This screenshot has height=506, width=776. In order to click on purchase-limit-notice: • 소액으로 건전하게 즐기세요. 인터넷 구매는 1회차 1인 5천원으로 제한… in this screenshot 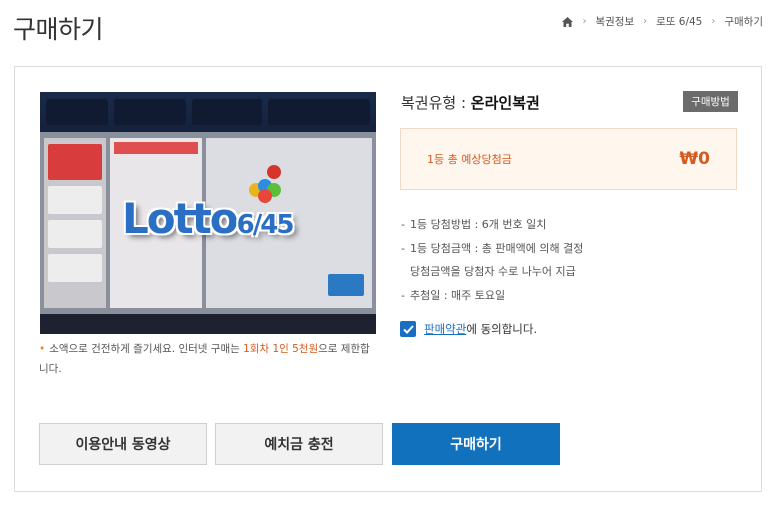, I will do `click(204, 359)`.